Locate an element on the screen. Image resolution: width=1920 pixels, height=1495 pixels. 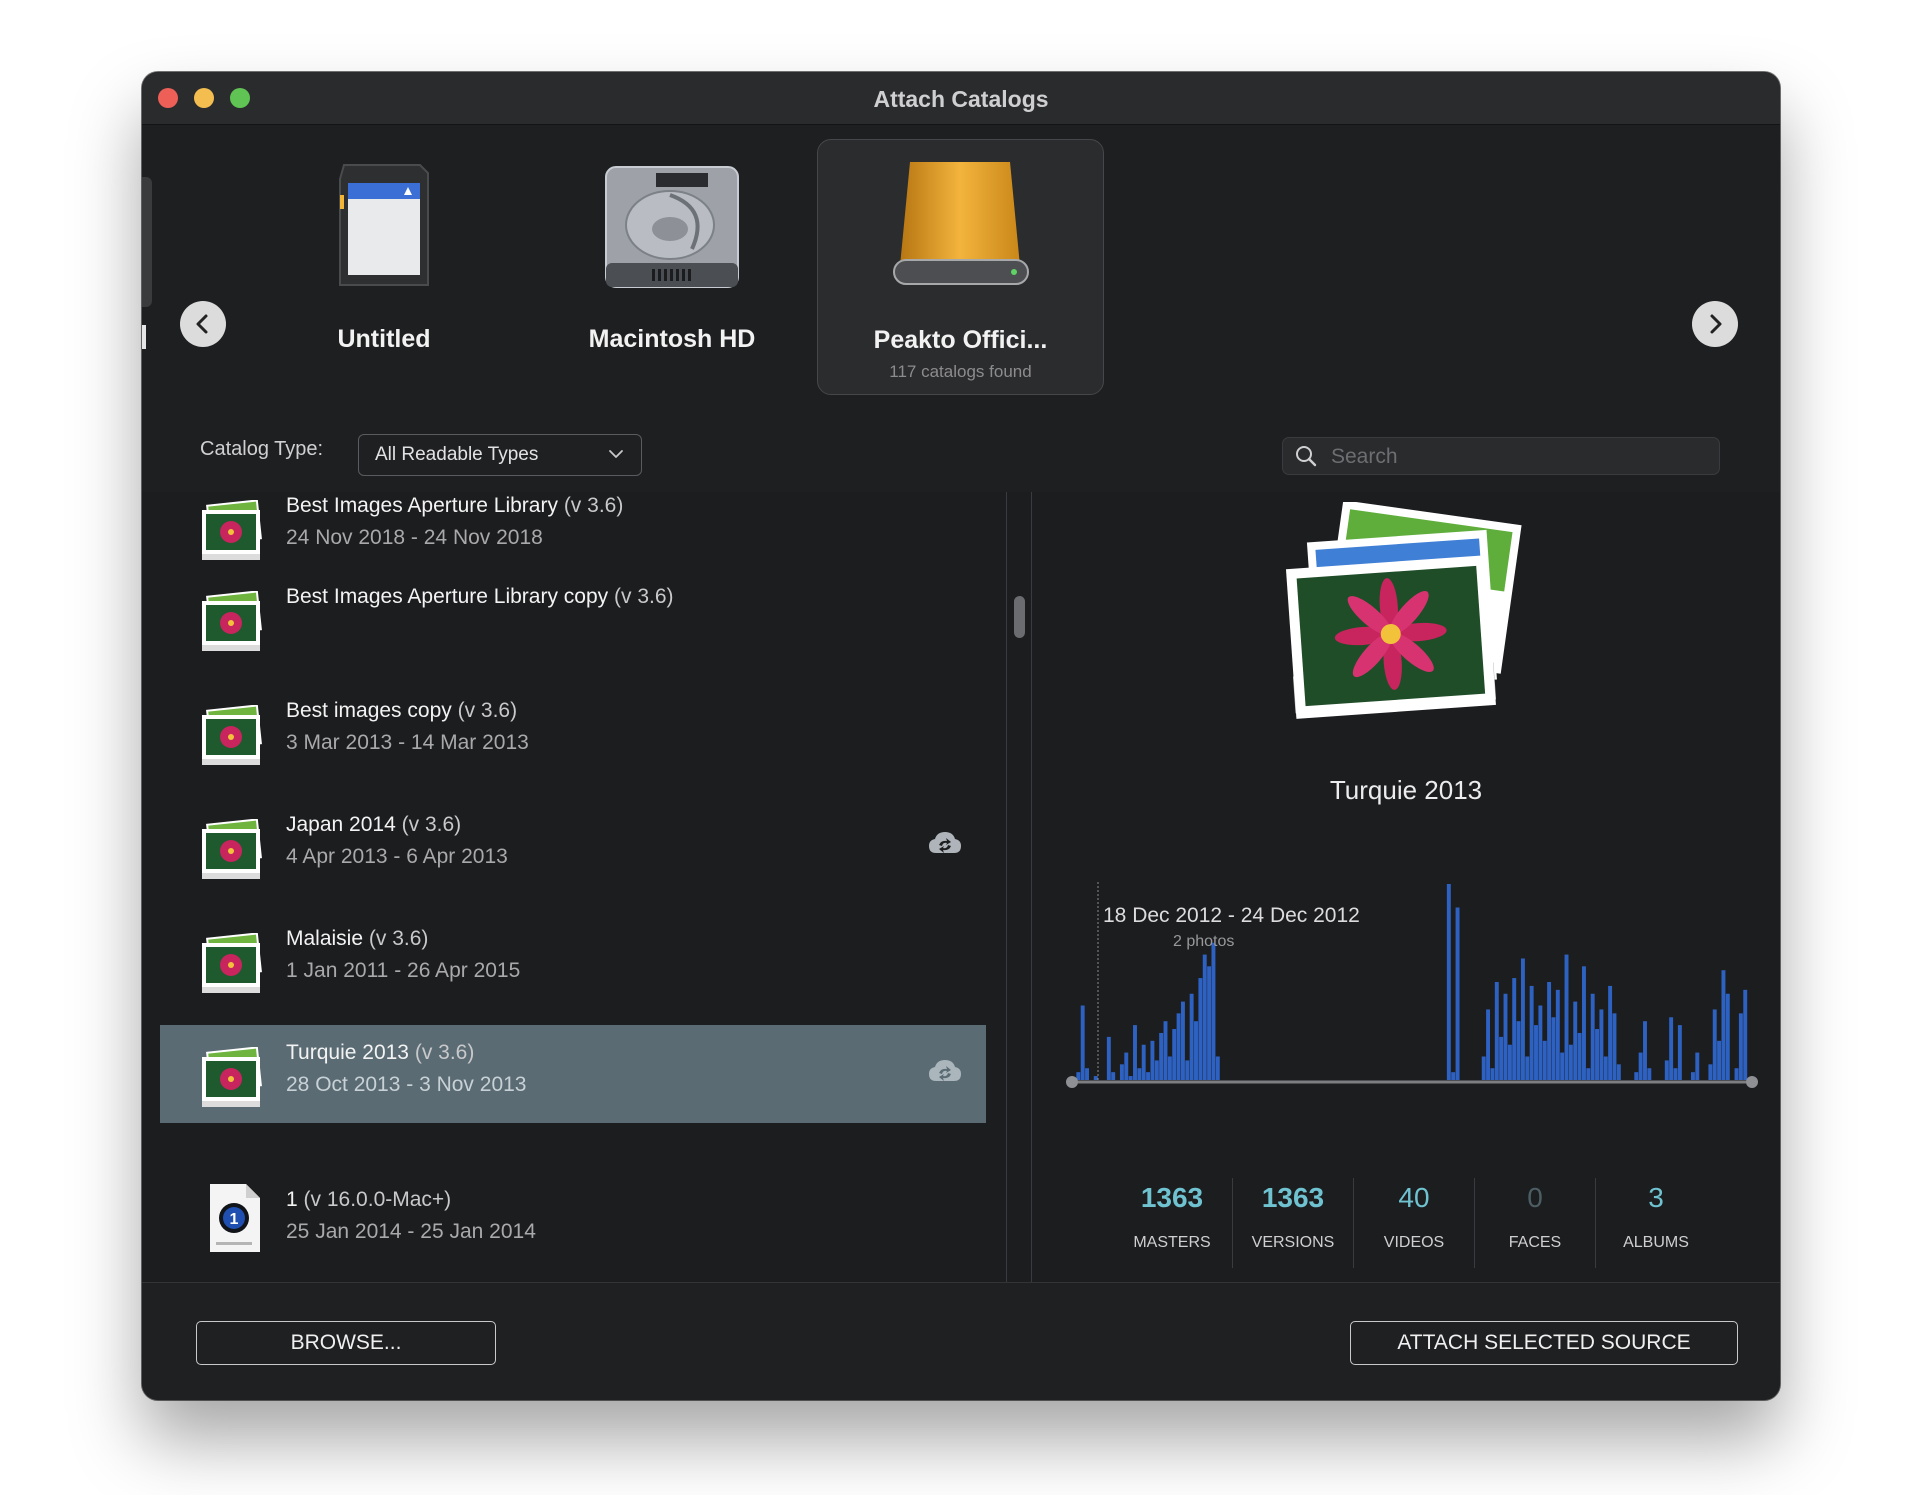
catalog-version: (v 3.6) is located at coordinates (444, 1052).